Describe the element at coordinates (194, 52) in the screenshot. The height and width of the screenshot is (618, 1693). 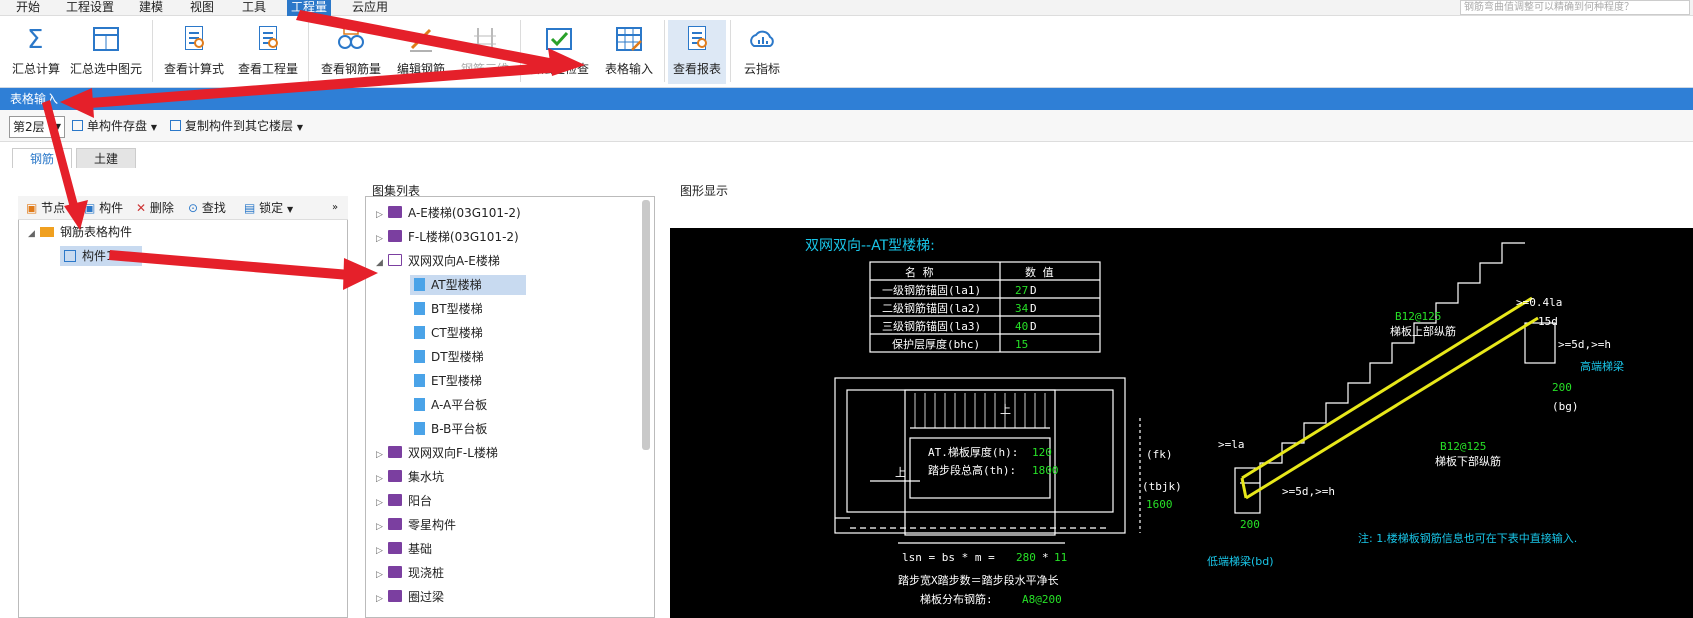
I see `view-formula-button: 查看计算式` at that location.